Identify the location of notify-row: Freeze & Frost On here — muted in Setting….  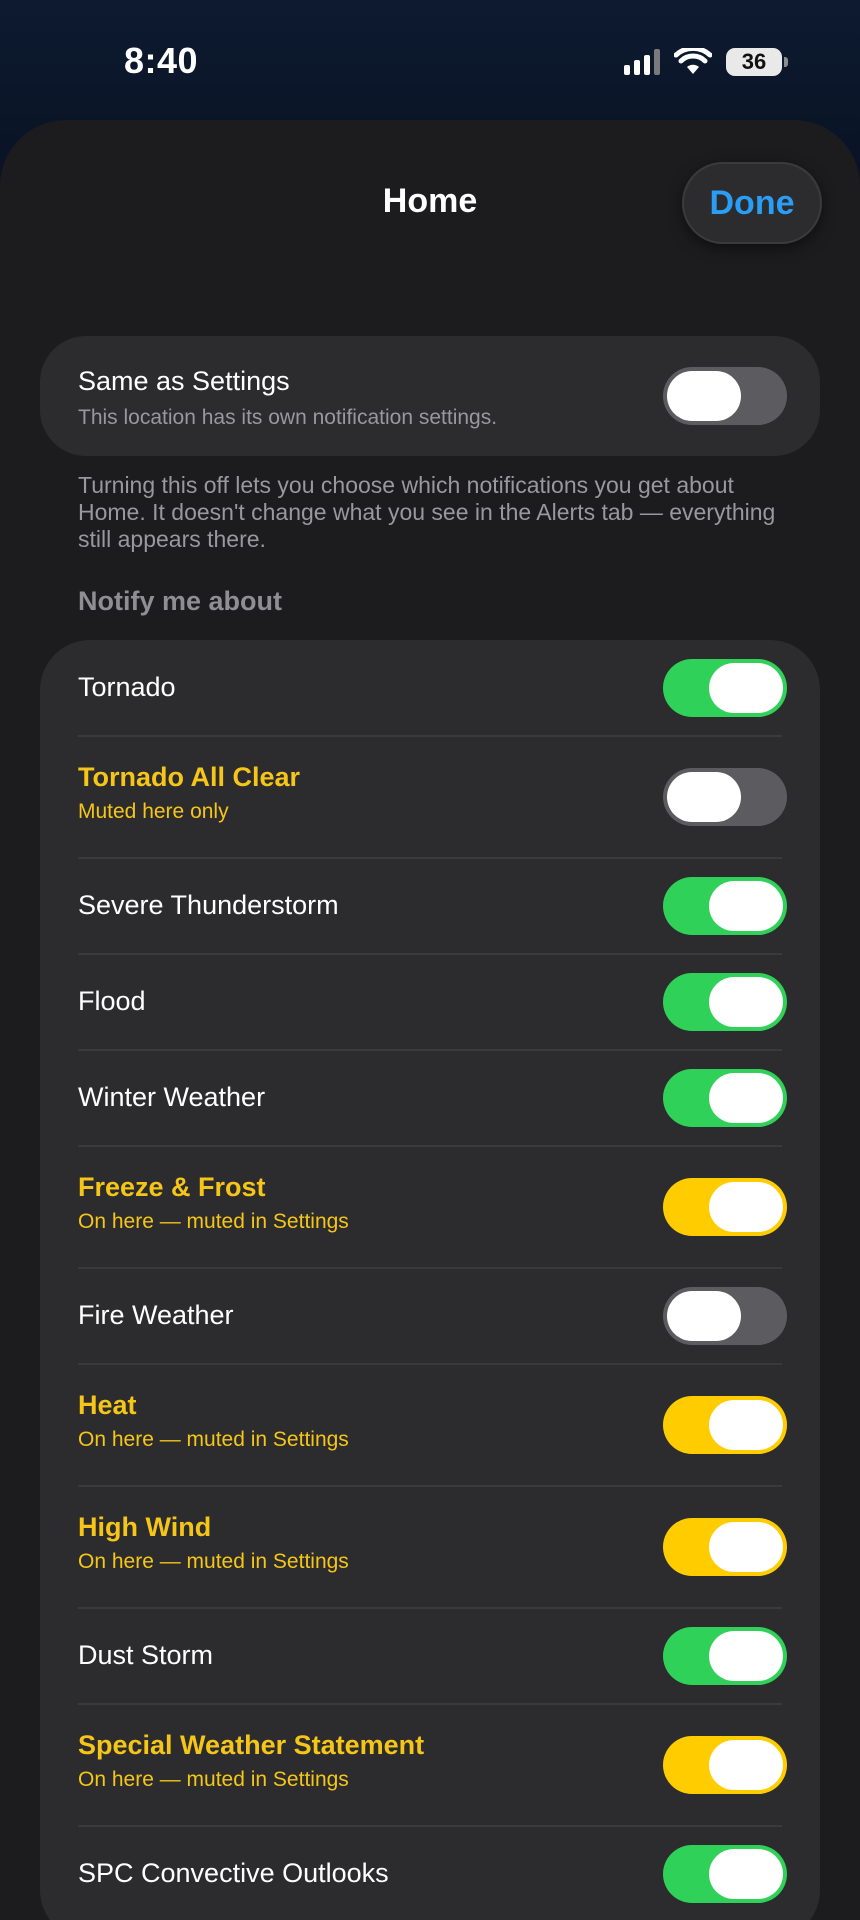
(430, 1207).